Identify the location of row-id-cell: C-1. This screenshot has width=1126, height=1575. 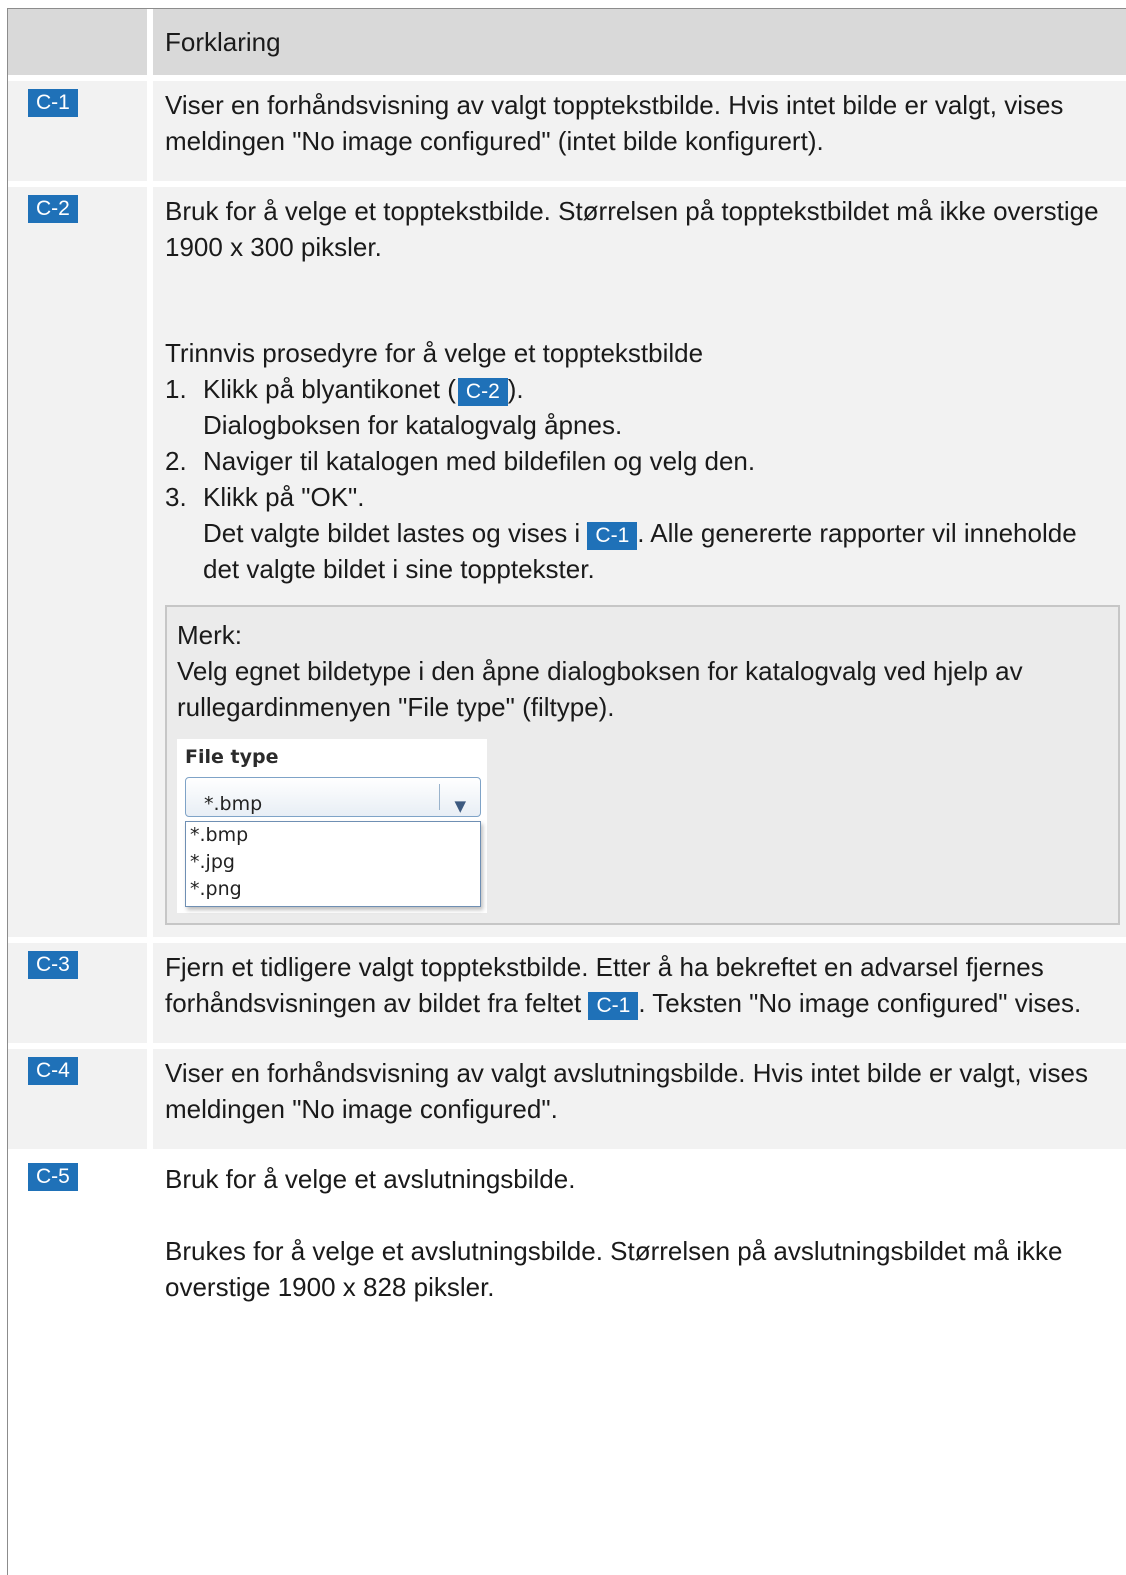
(80, 128).